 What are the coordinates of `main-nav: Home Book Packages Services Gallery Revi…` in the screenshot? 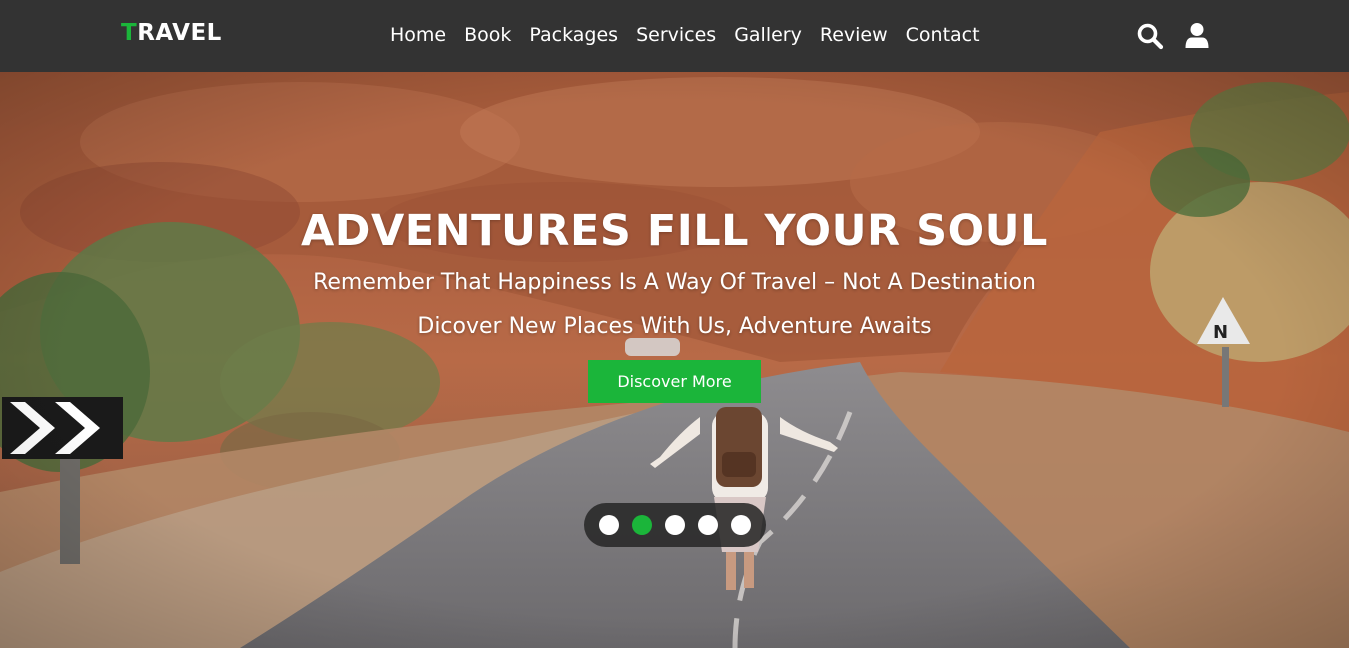 It's located at (685, 35).